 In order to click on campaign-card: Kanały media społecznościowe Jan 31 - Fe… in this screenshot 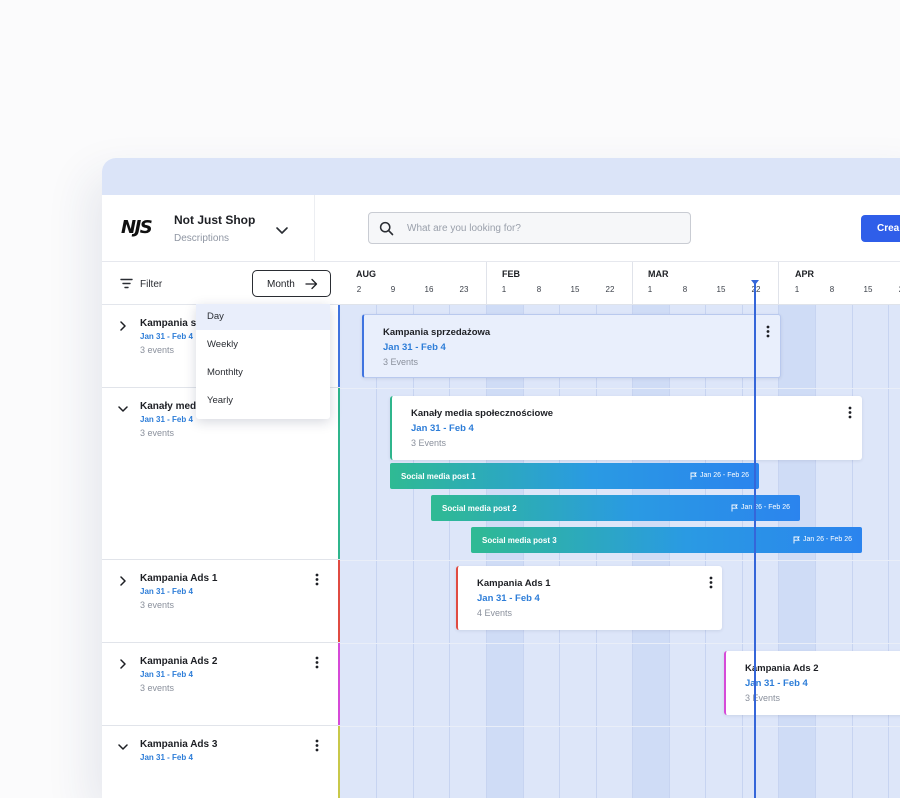, I will do `click(626, 428)`.